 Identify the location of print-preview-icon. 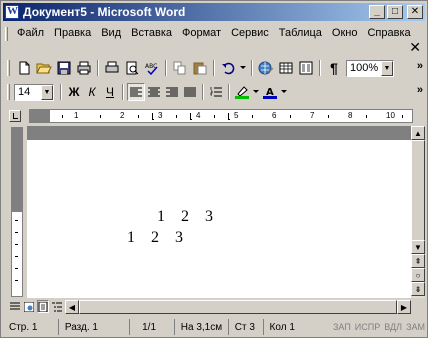
(84, 68).